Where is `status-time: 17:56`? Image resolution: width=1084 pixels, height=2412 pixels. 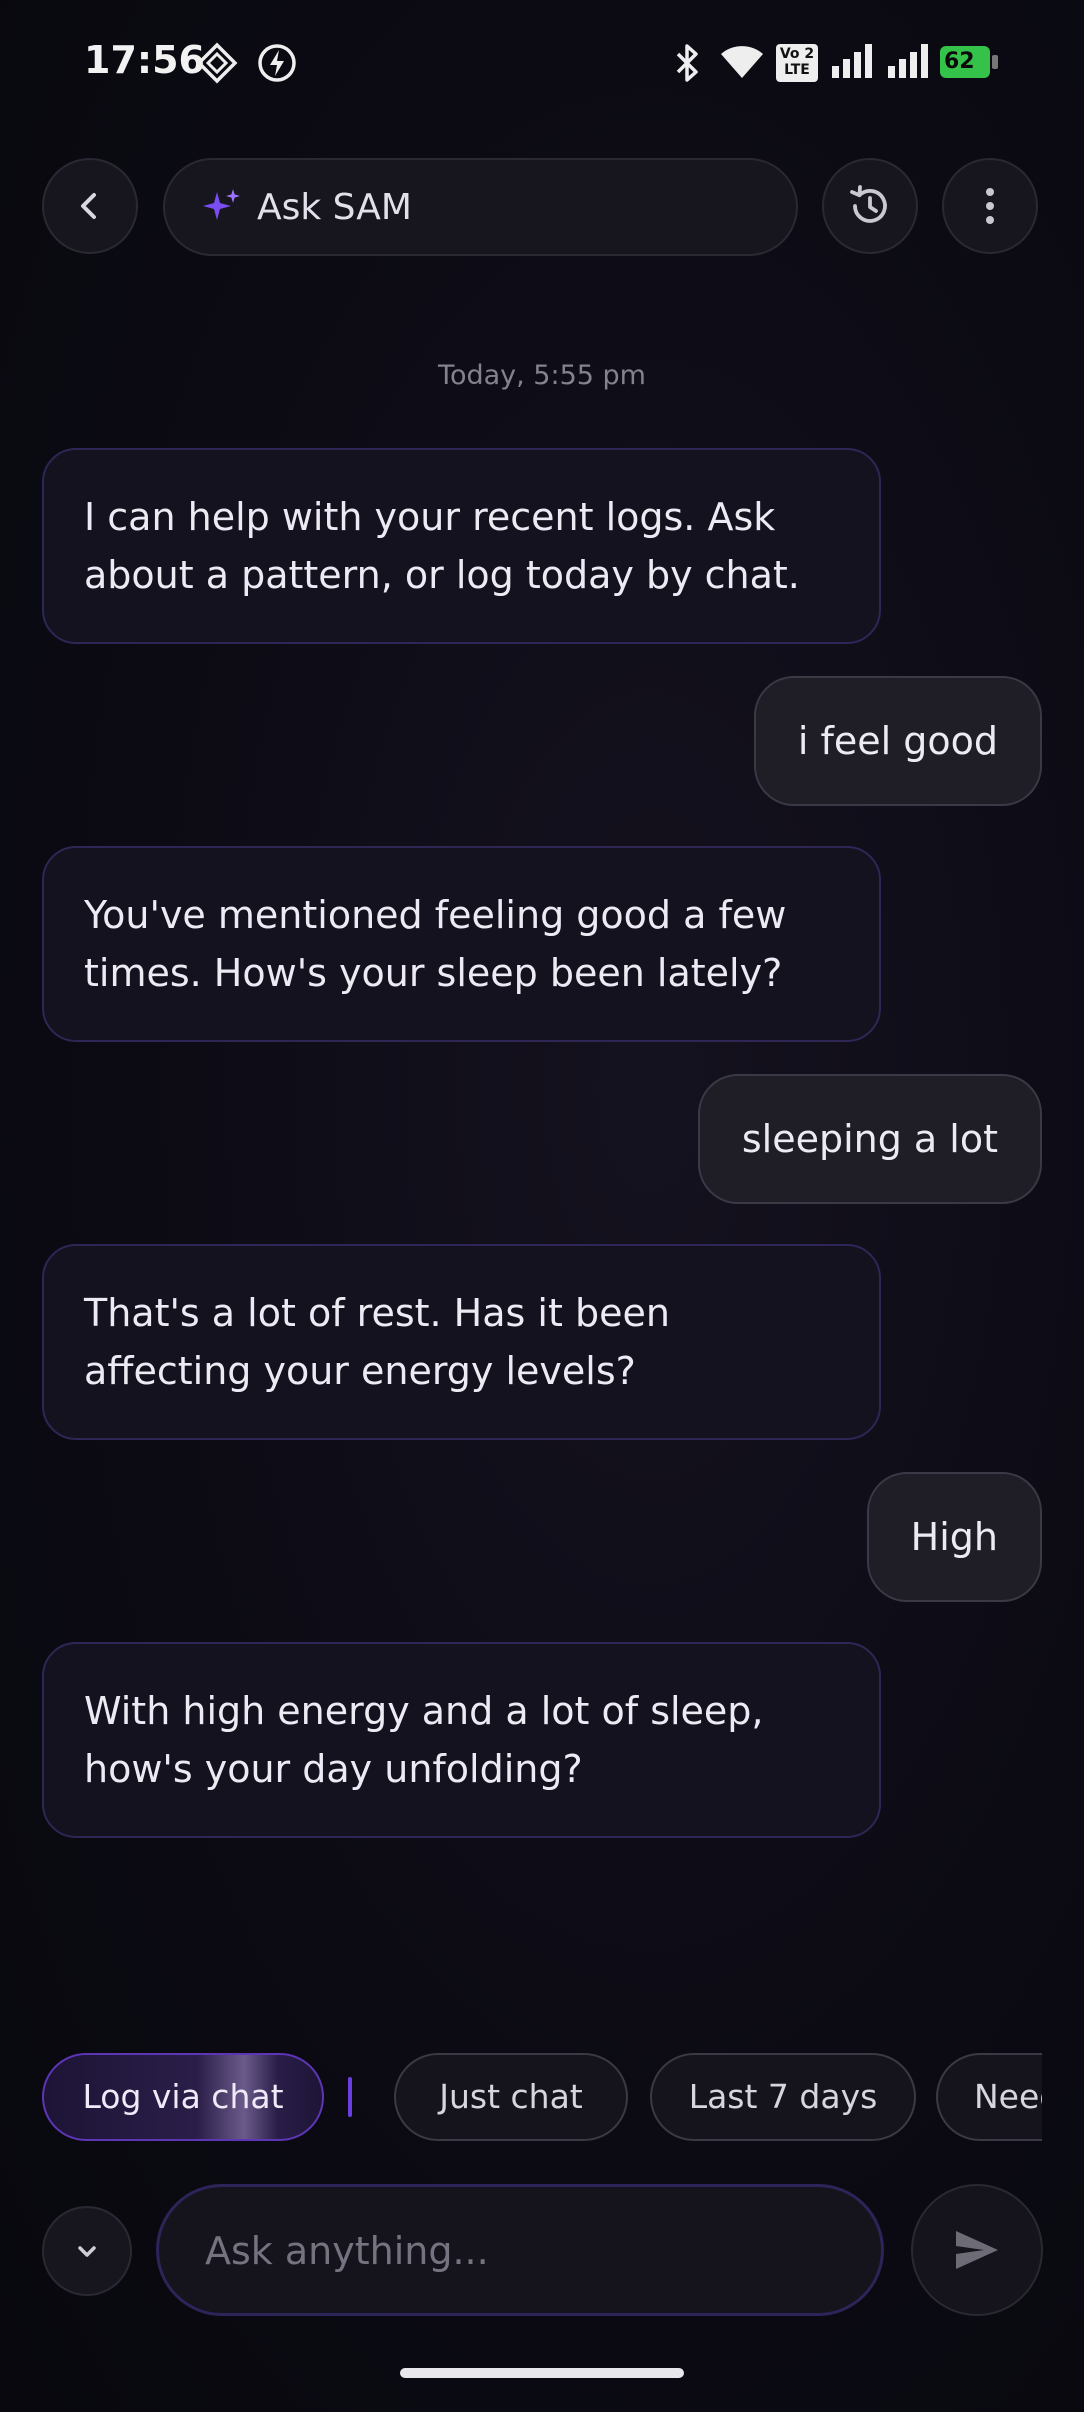
status-time: 17:56 is located at coordinates (144, 60).